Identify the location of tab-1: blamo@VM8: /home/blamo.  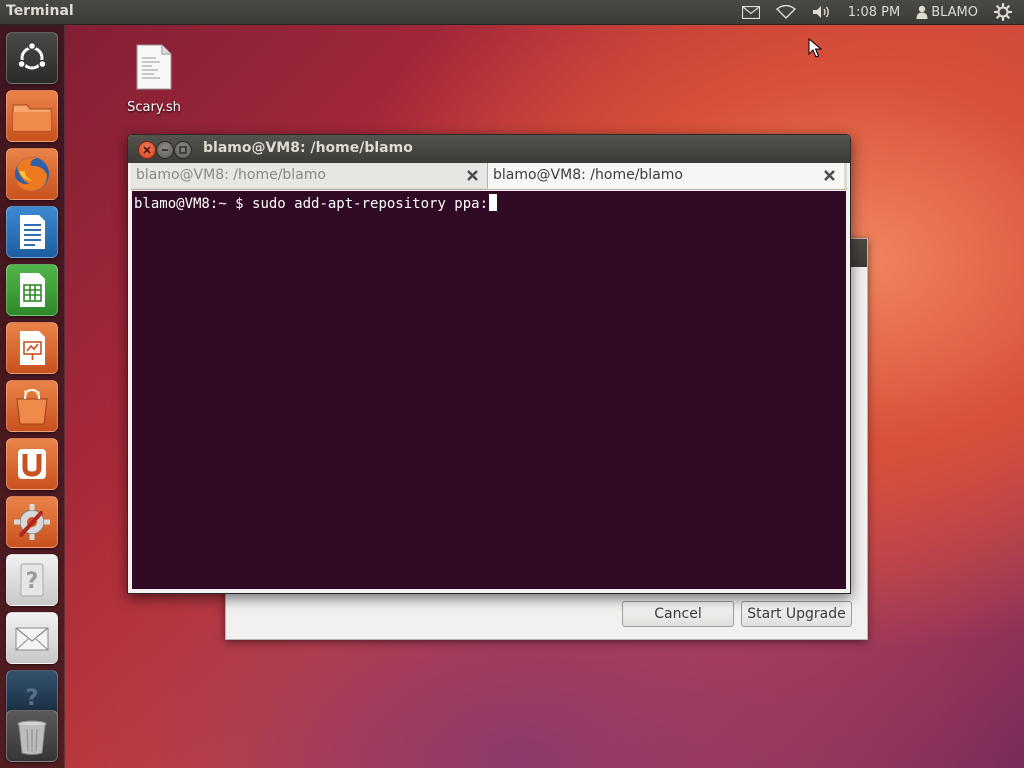
(309, 175).